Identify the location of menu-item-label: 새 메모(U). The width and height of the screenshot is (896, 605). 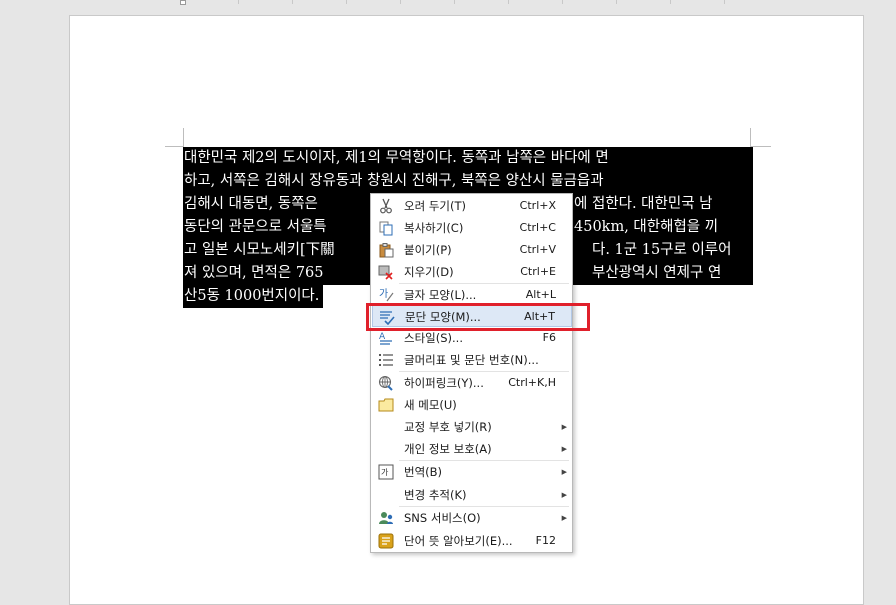
(430, 405).